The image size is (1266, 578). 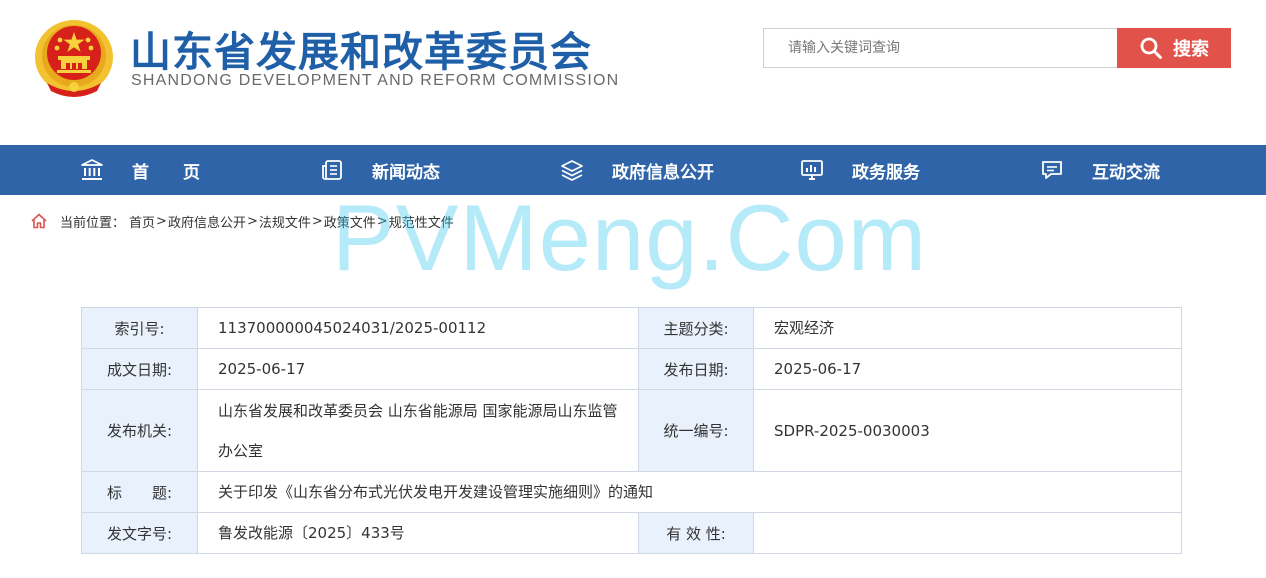 What do you see at coordinates (139, 533) in the screenshot?
I see `doc-number-label: 发文字号:` at bounding box center [139, 533].